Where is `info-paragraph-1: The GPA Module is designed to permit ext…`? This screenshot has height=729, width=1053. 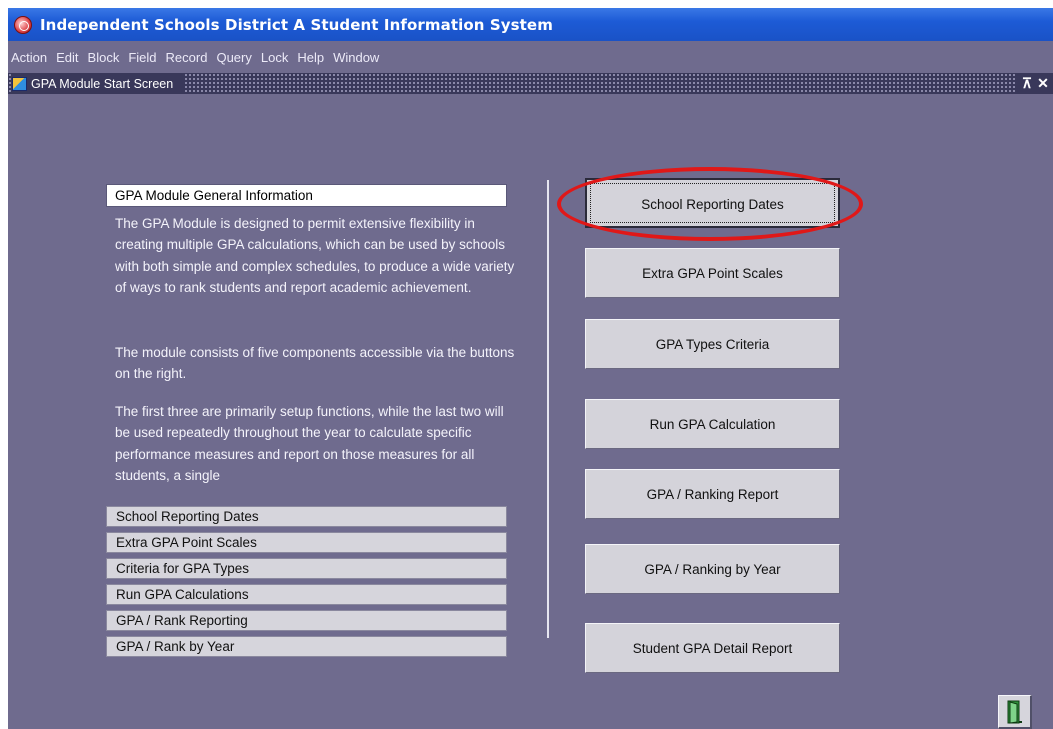 info-paragraph-1: The GPA Module is designed to permit ext… is located at coordinates (315, 256).